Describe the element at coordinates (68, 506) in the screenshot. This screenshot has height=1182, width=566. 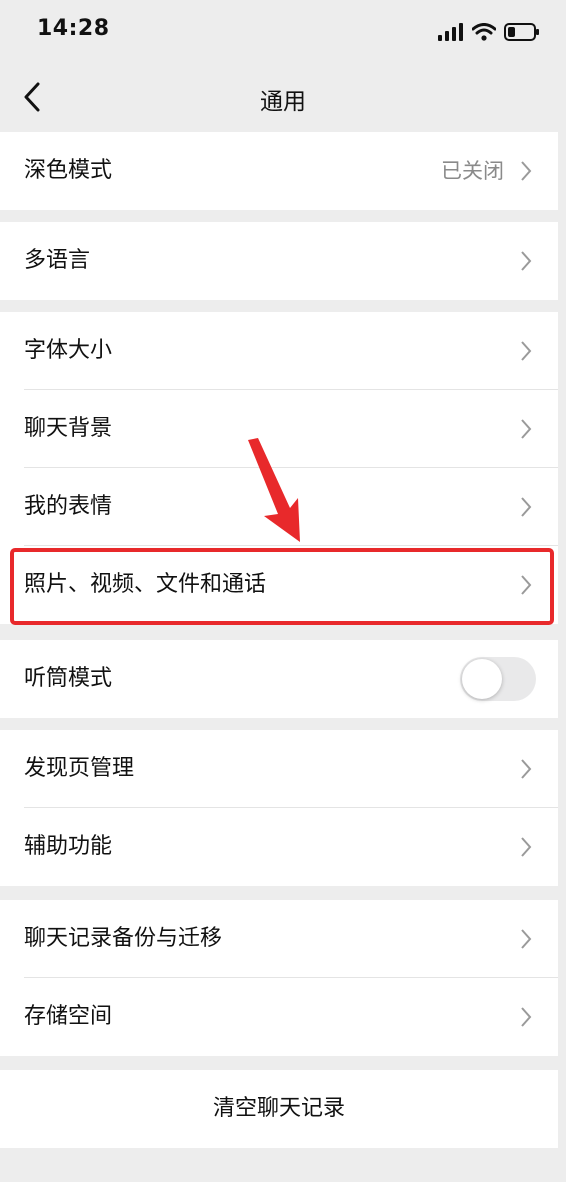
I see `row-label: 我的表情` at that location.